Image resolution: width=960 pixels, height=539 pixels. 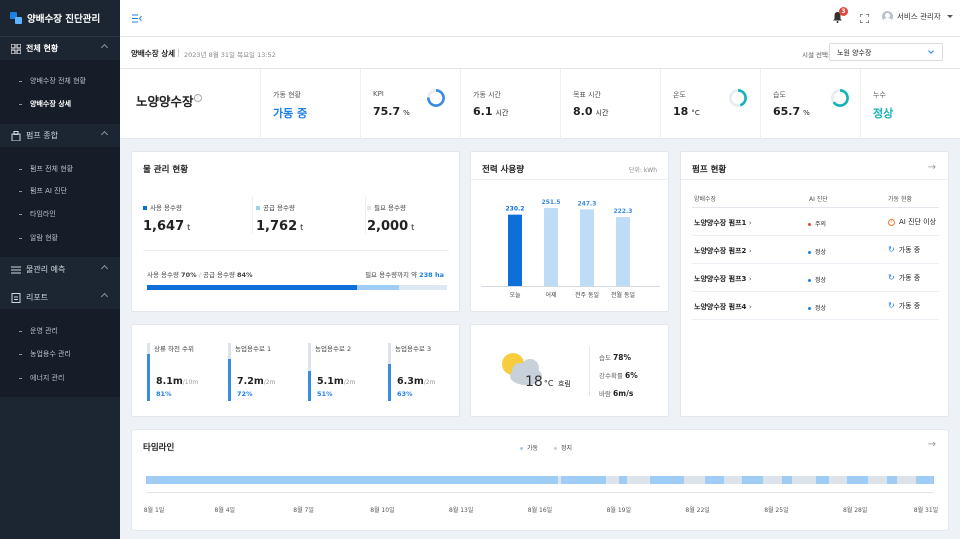 What do you see at coordinates (37, 214) in the screenshot?
I see `sidebar-item-timeline: 타임라인` at bounding box center [37, 214].